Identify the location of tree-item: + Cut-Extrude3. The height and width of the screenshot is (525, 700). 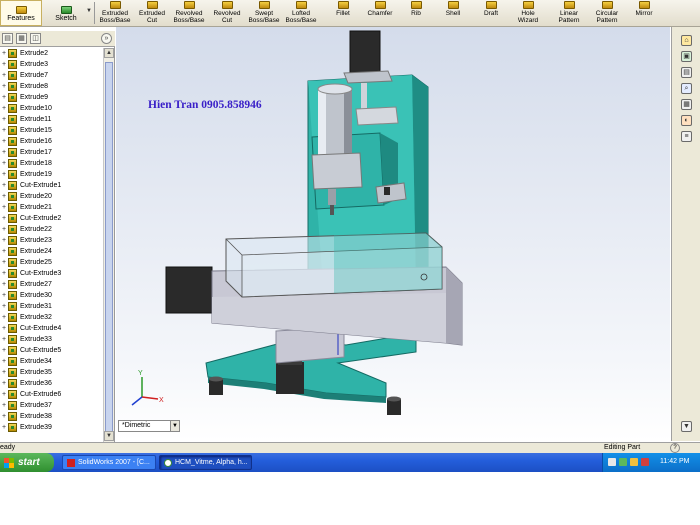
(51, 273).